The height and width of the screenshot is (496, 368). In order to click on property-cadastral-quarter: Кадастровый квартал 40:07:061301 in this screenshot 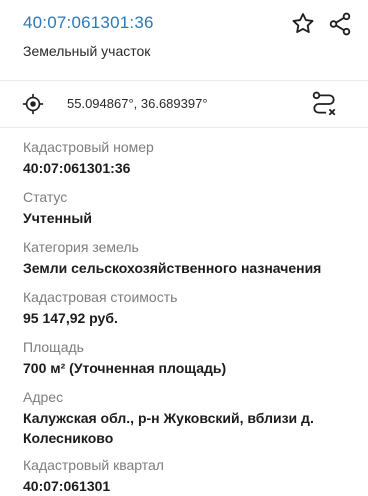, I will do `click(93, 476)`.